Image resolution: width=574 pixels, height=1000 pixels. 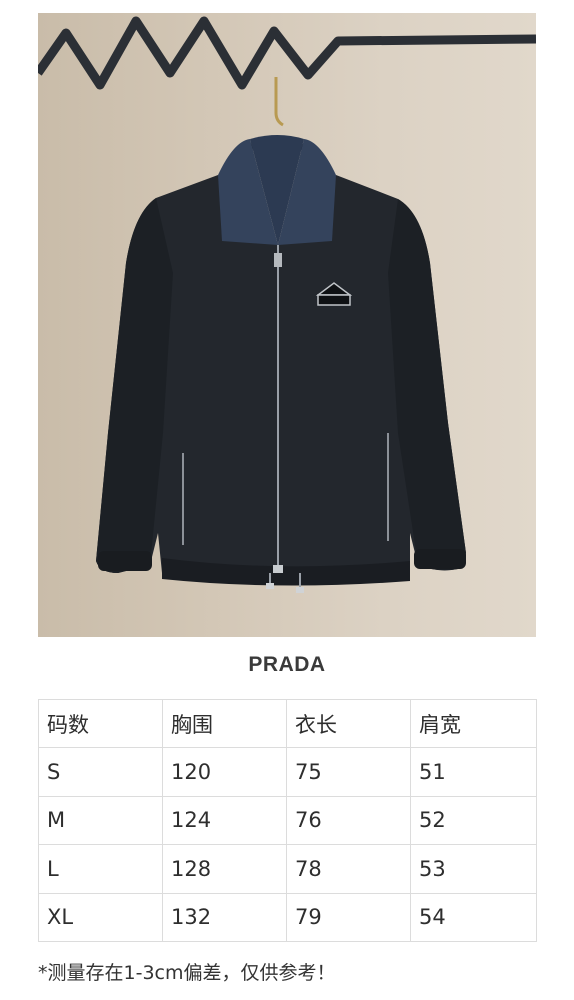 What do you see at coordinates (287, 664) in the screenshot?
I see `brand-name: PRADA` at bounding box center [287, 664].